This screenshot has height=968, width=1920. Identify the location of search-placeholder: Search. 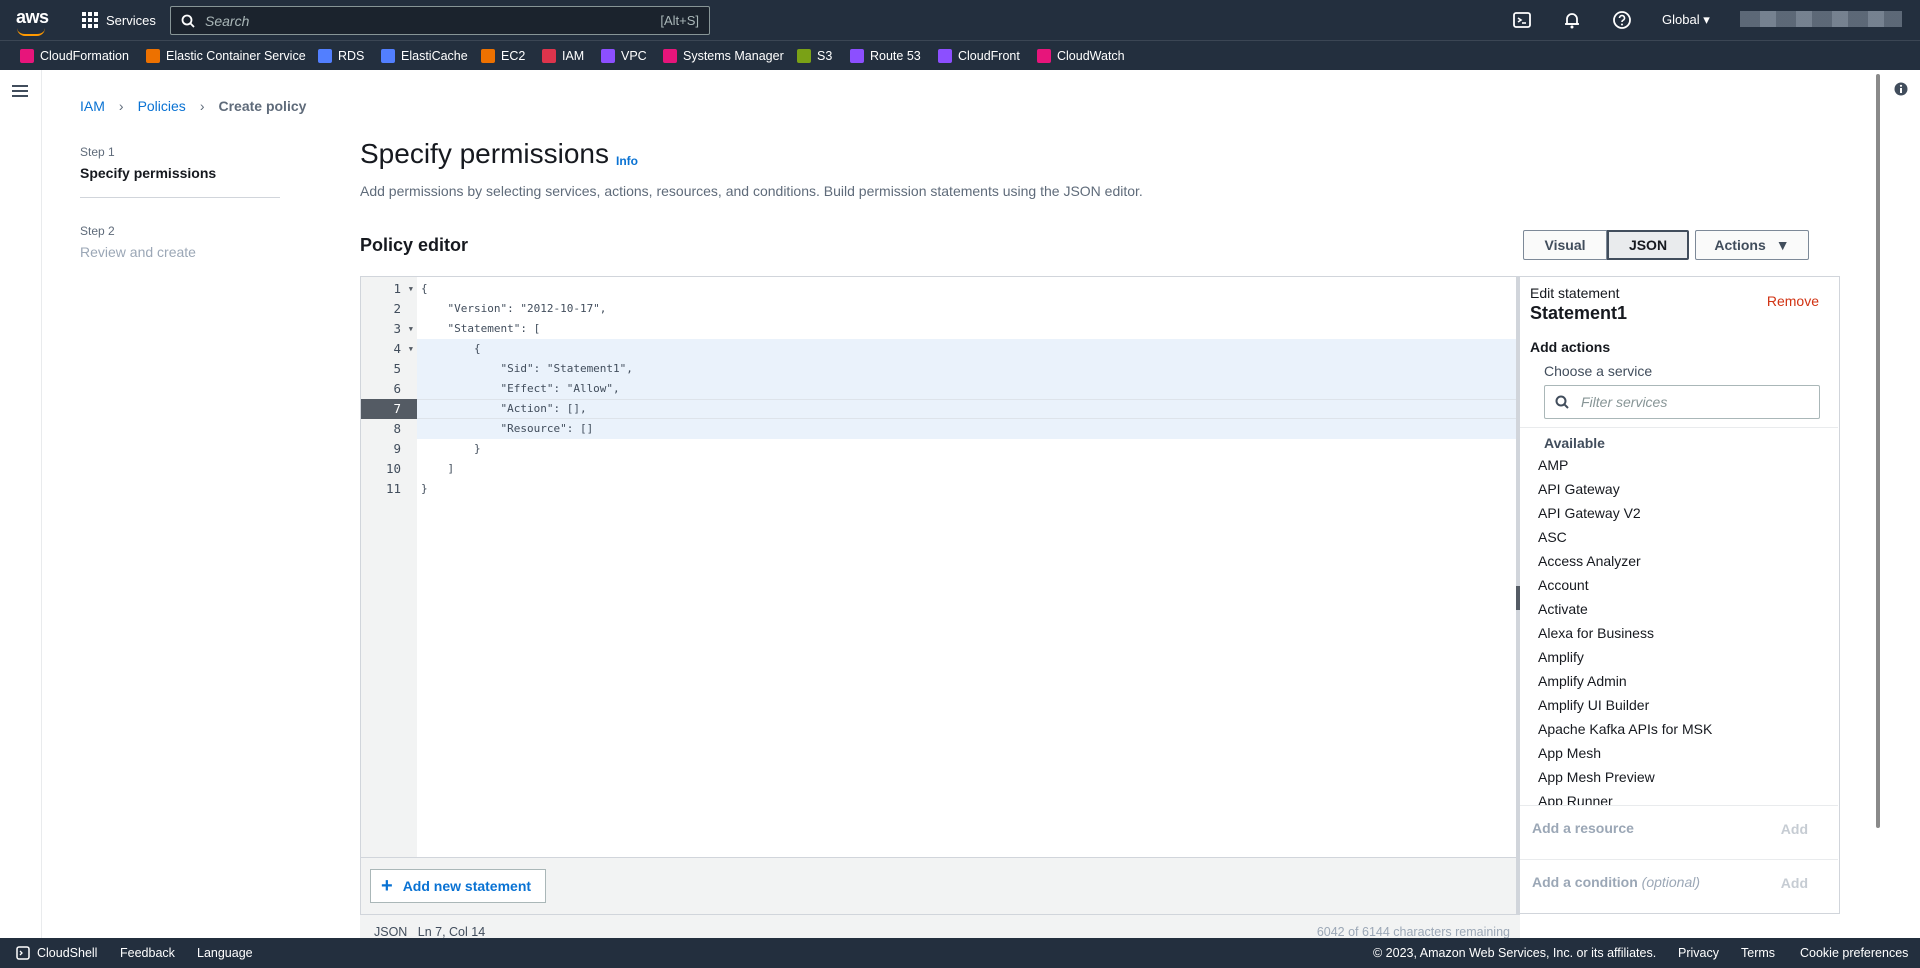
(227, 20).